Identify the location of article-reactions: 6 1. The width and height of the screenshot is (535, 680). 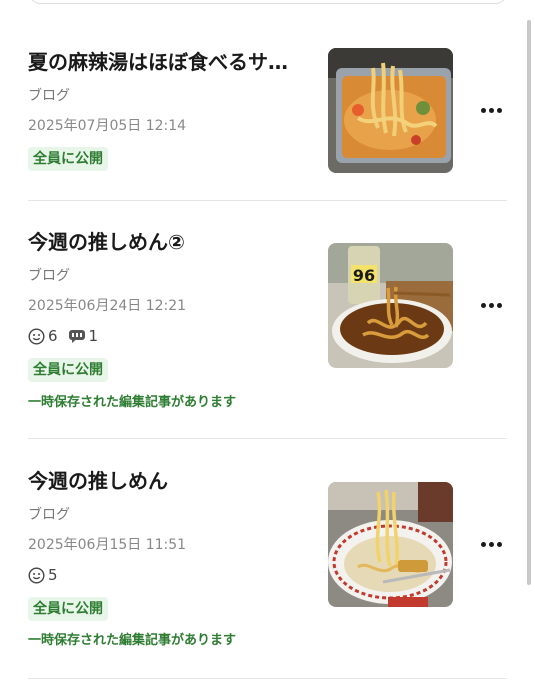
(63, 336).